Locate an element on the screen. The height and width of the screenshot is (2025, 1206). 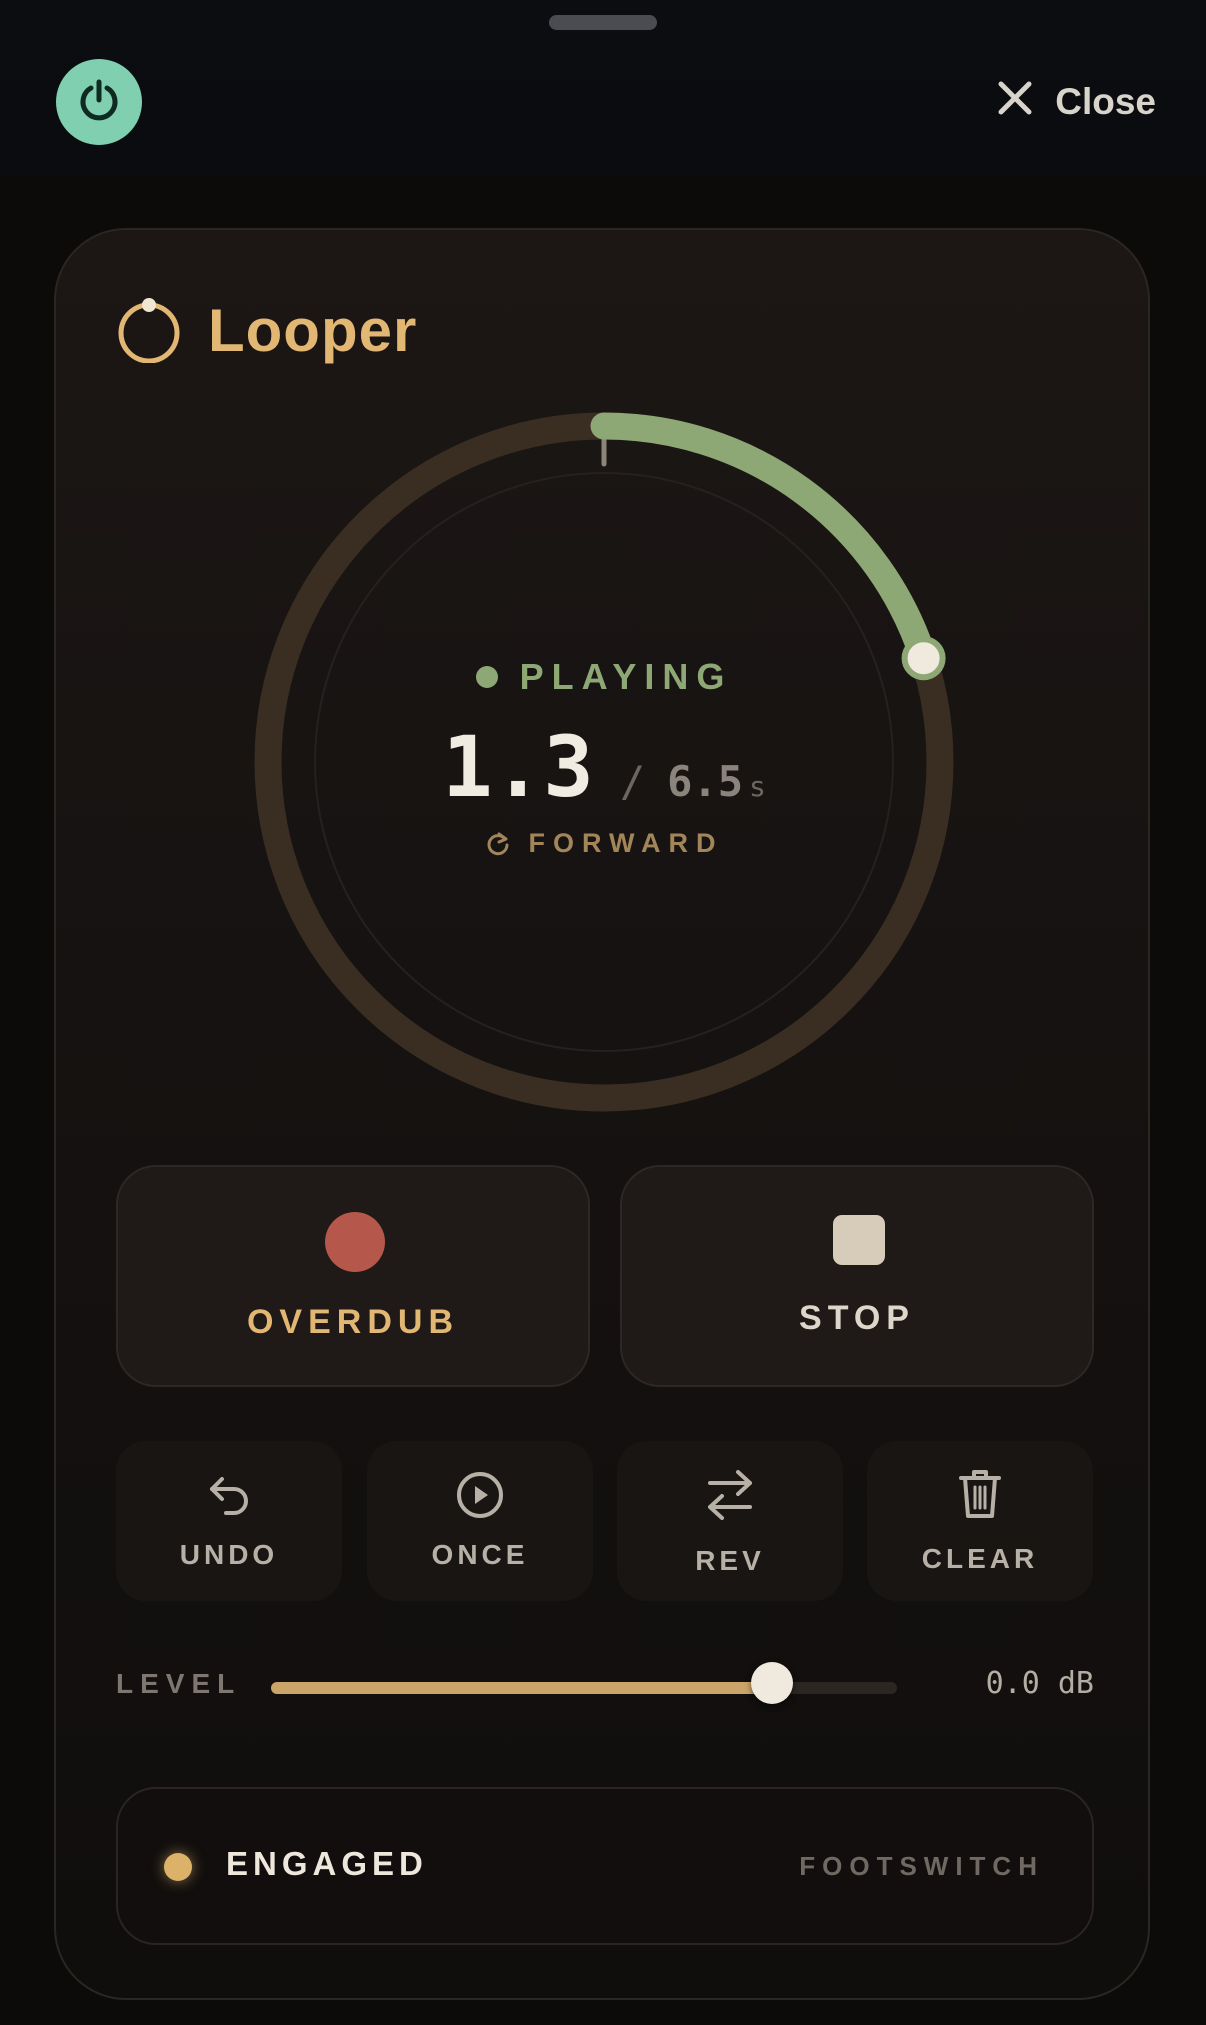
level-value: 0.0 dB is located at coordinates (1039, 1683).